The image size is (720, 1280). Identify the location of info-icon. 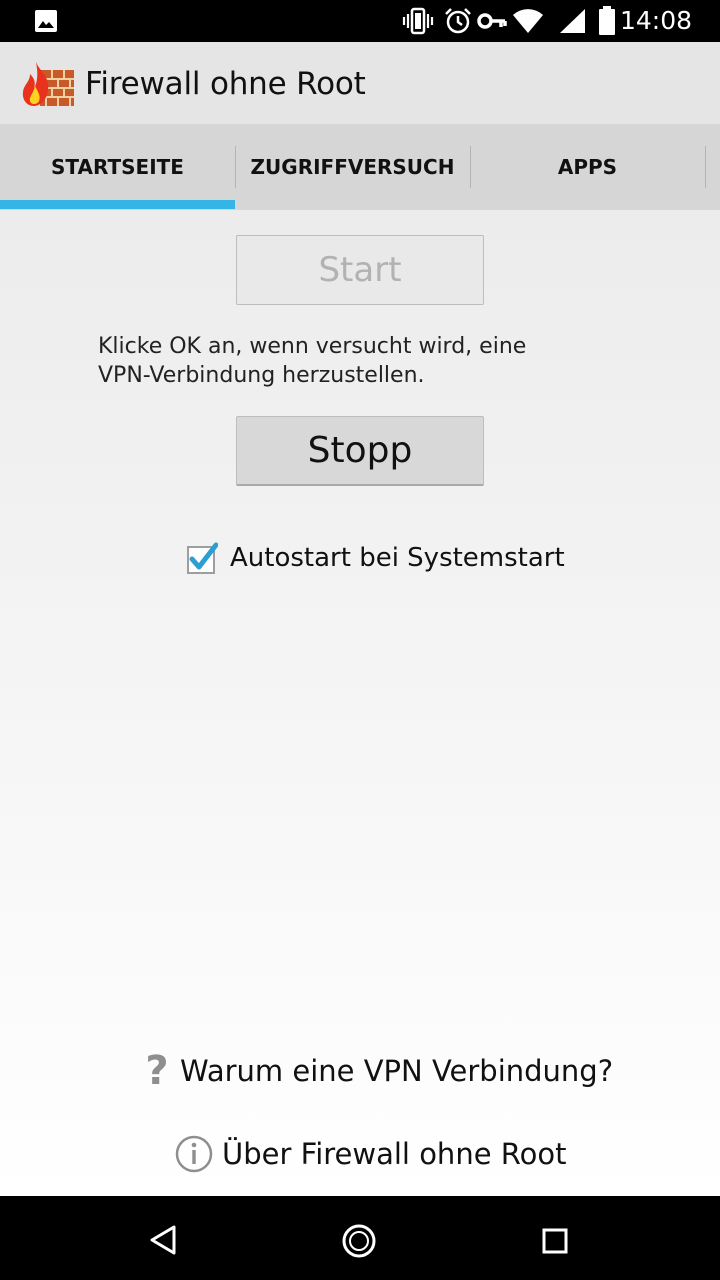
(194, 1154).